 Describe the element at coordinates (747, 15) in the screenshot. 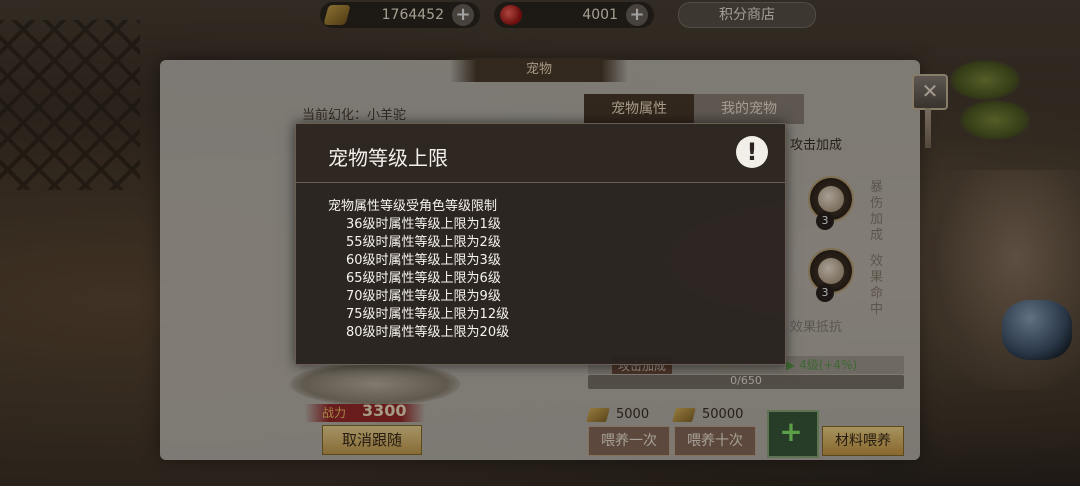

I see `points-shop-button: 积分商店` at that location.